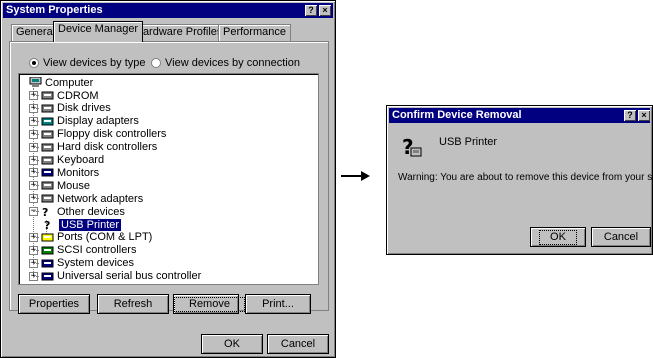 The height and width of the screenshot is (358, 653). Describe the element at coordinates (168, 10) in the screenshot. I see `title-bar: System Properties ? ×` at that location.